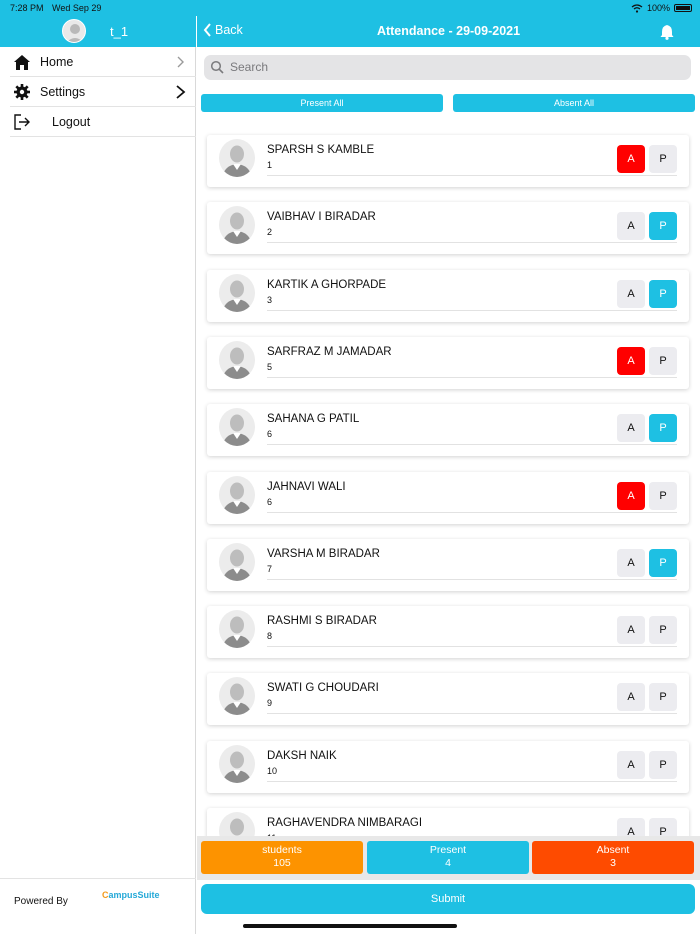 Image resolution: width=700 pixels, height=934 pixels. Describe the element at coordinates (270, 568) in the screenshot. I see `student-roll: 7` at that location.